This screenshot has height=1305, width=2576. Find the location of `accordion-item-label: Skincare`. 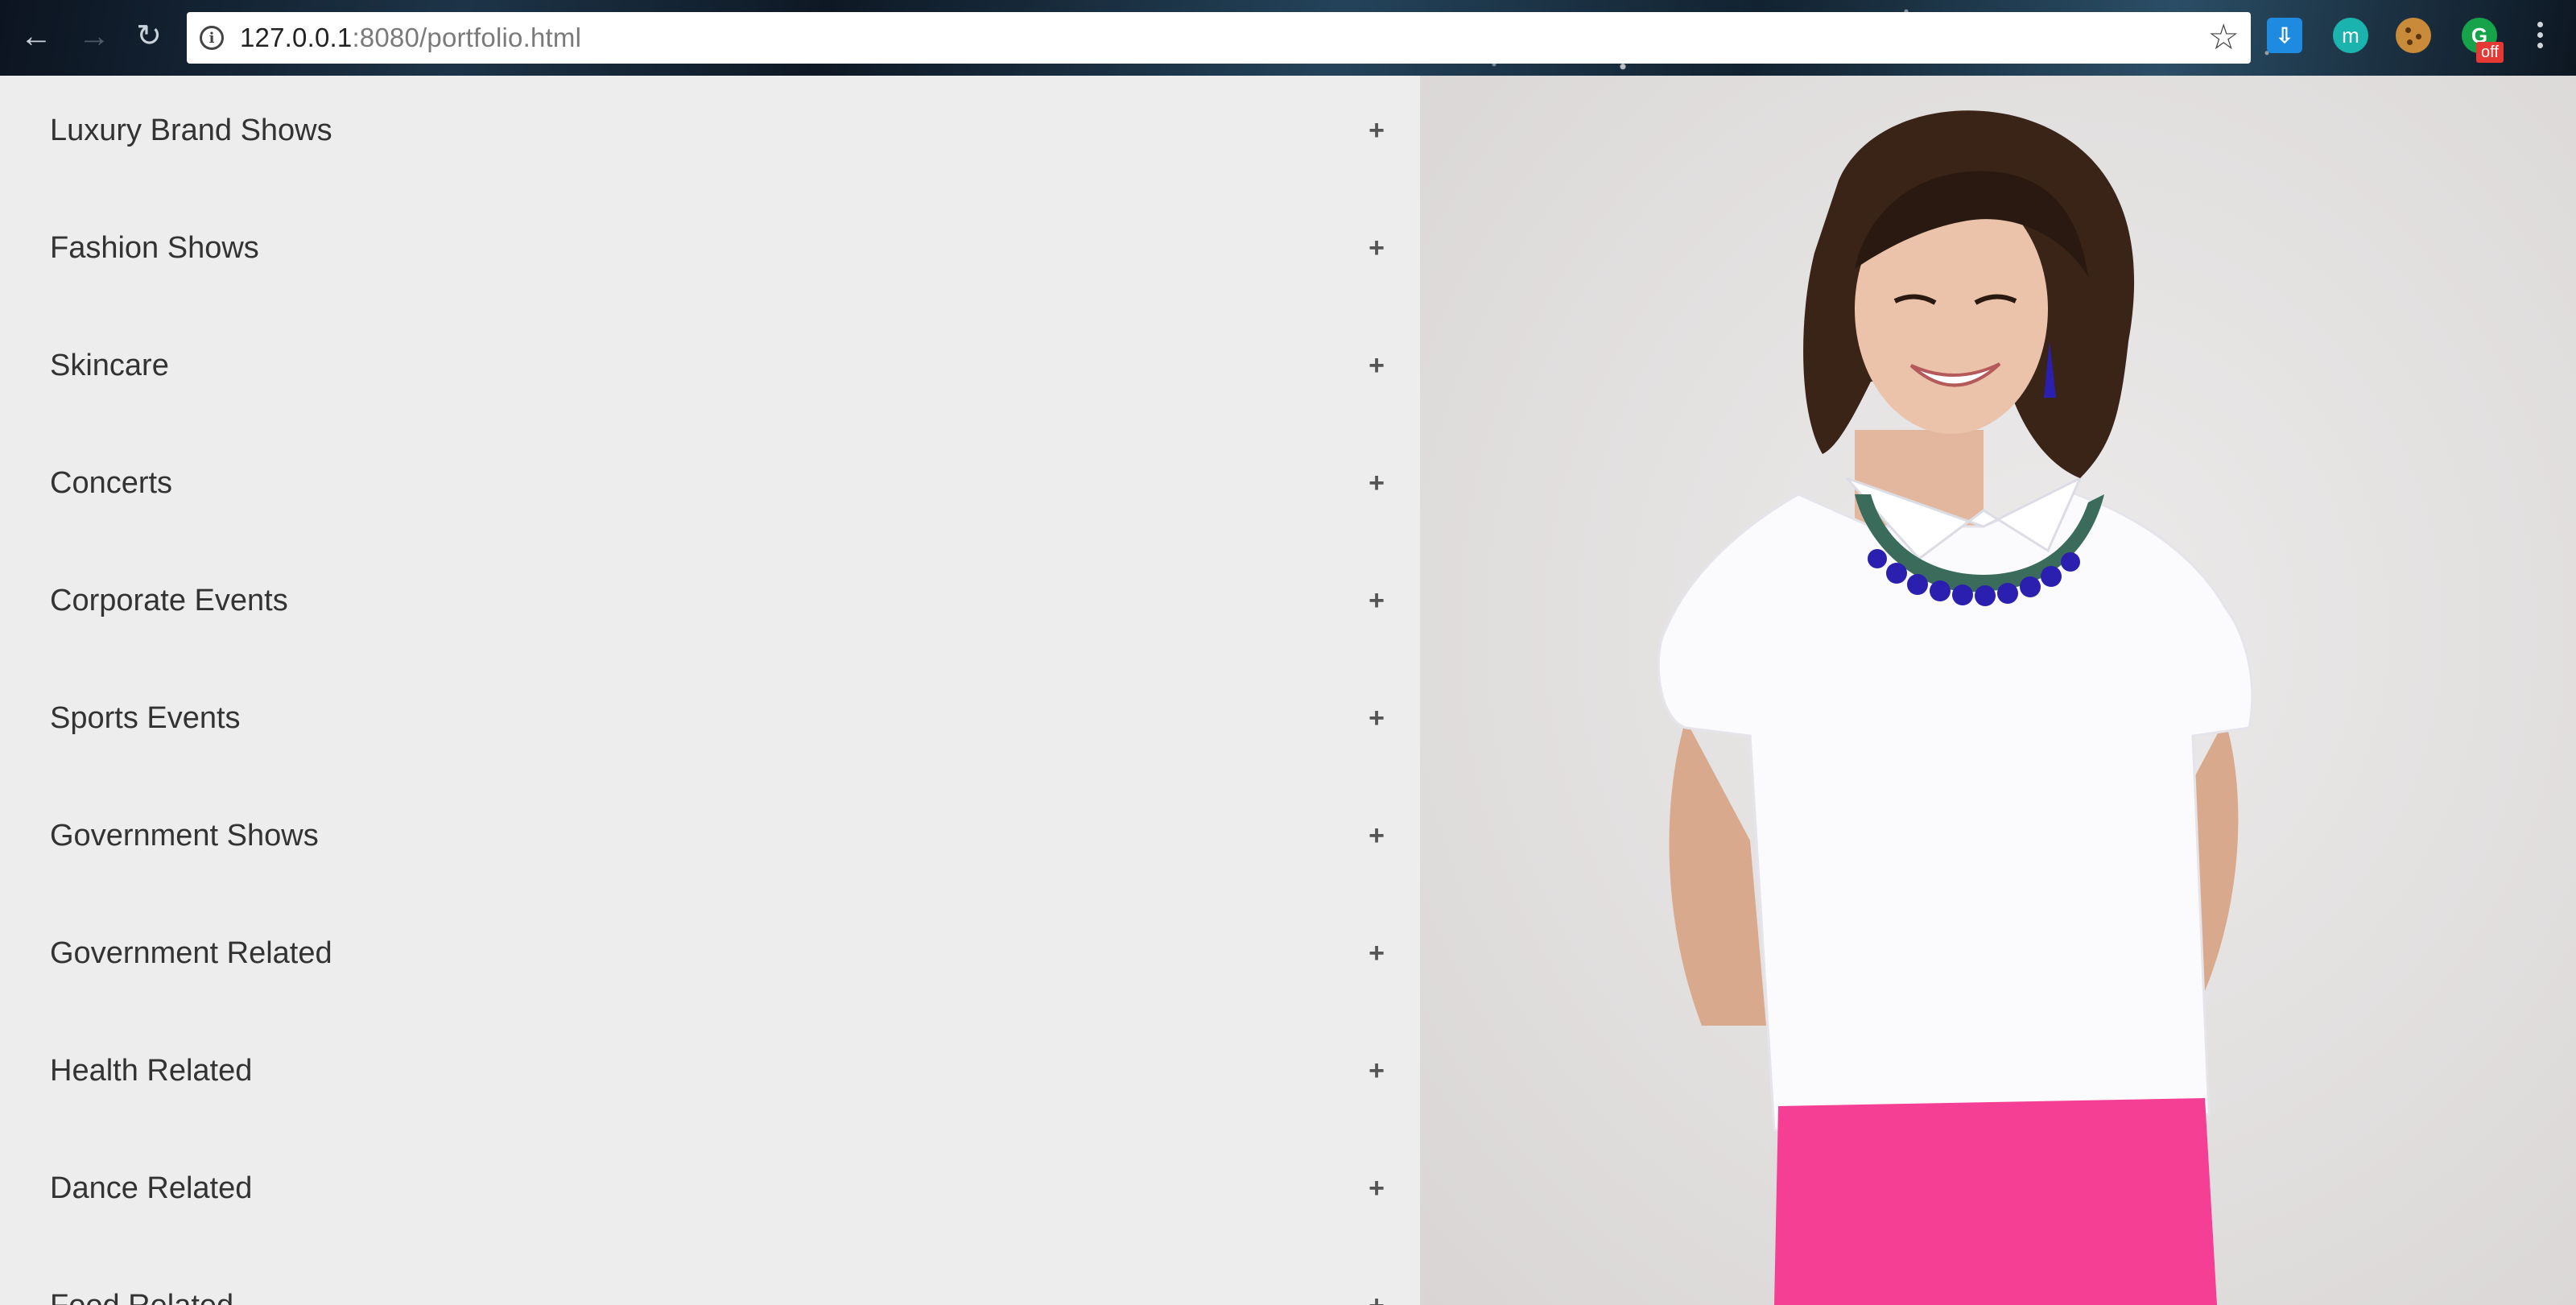

accordion-item-label: Skincare is located at coordinates (109, 365).